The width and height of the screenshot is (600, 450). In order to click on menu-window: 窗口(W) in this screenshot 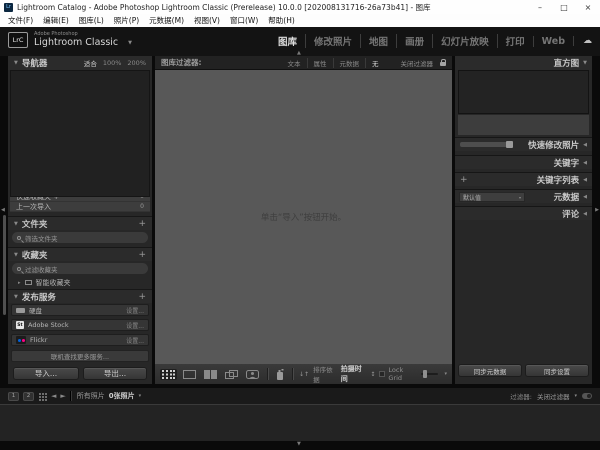, I will do `click(244, 20)`.